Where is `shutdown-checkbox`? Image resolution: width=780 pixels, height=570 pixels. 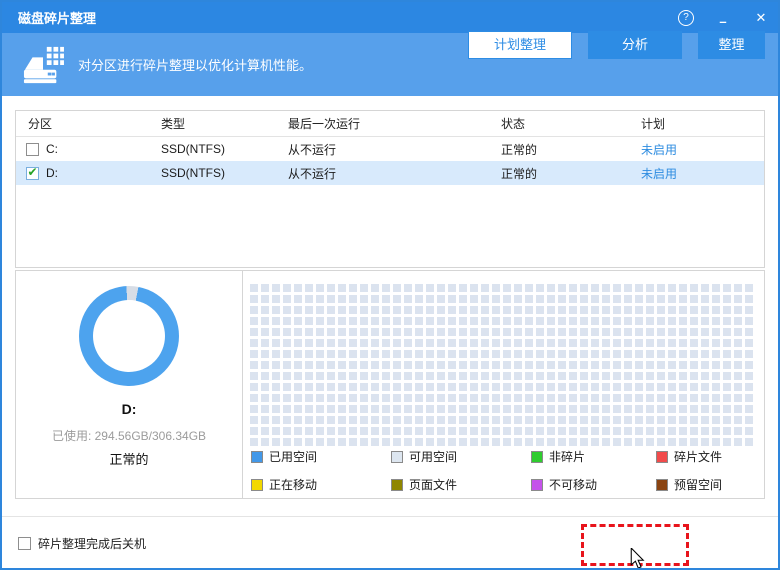
shutdown-checkbox is located at coordinates (24, 543).